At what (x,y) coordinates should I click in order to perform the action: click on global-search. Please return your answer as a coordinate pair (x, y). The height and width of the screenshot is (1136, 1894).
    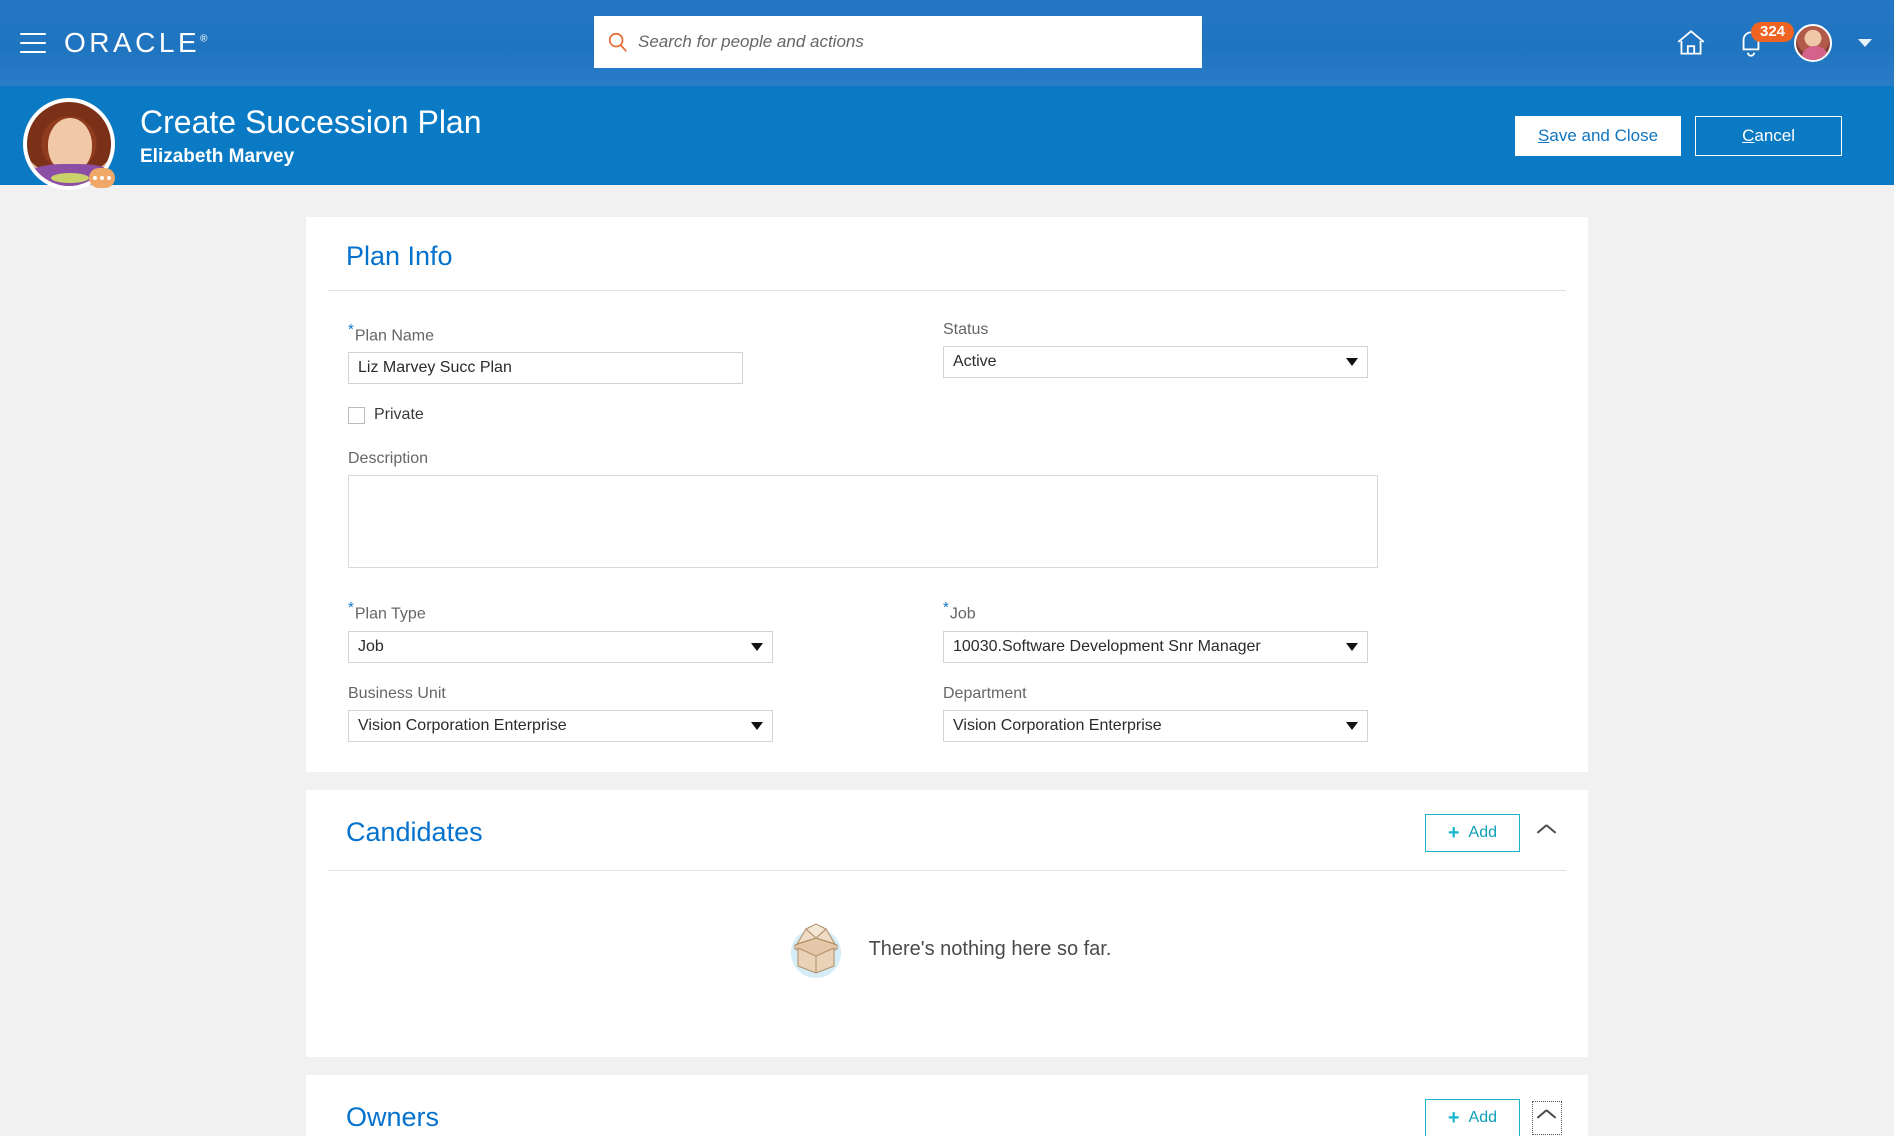
    Looking at the image, I should click on (898, 42).